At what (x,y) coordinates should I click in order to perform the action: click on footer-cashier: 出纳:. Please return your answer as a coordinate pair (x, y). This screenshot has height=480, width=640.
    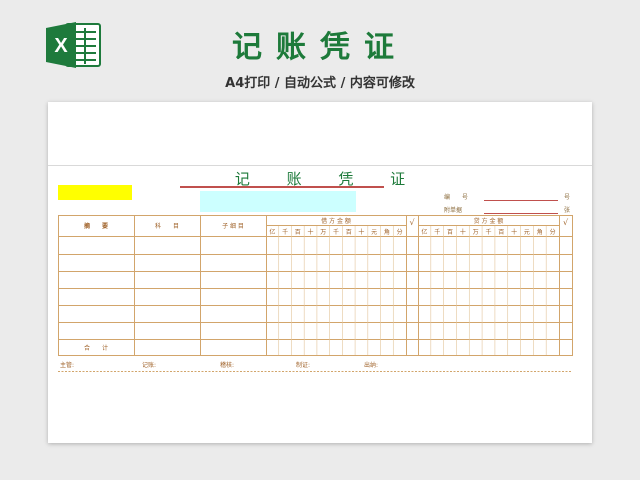
    Looking at the image, I should click on (371, 365).